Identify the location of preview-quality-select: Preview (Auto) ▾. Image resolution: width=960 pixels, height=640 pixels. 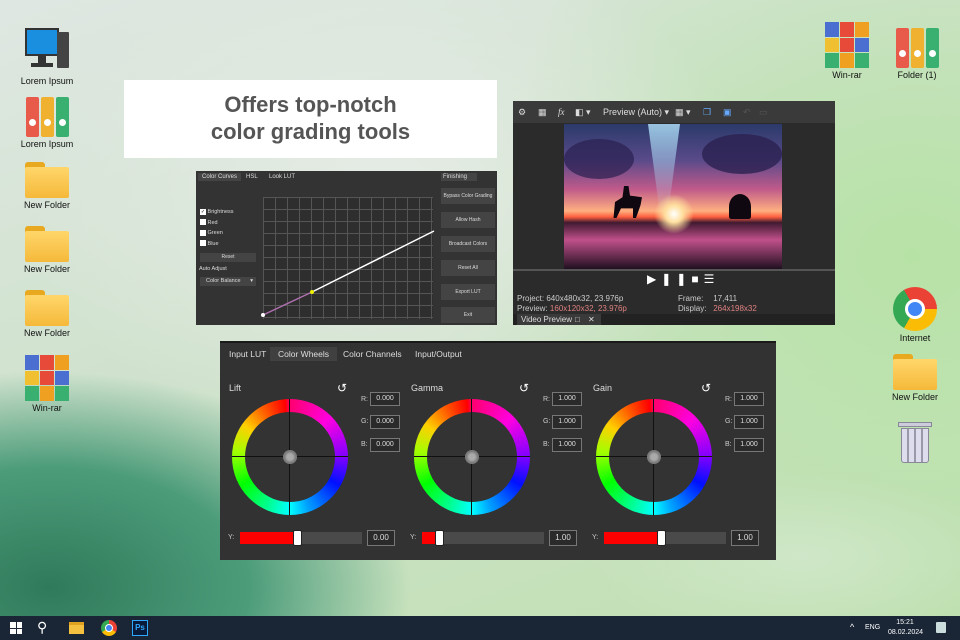
(636, 112).